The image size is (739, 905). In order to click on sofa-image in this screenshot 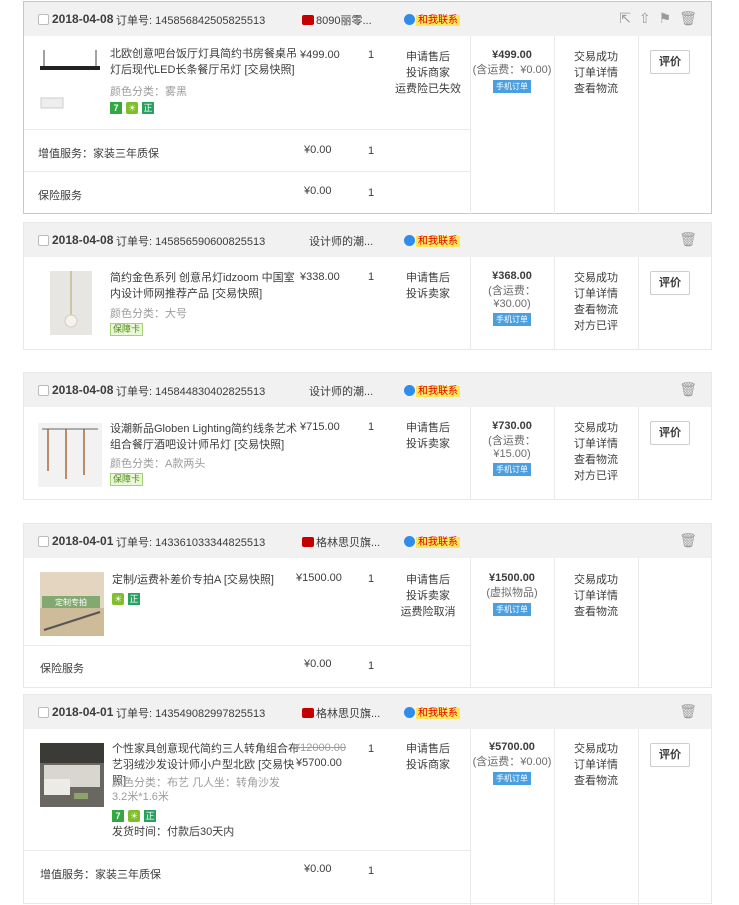, I will do `click(72, 775)`.